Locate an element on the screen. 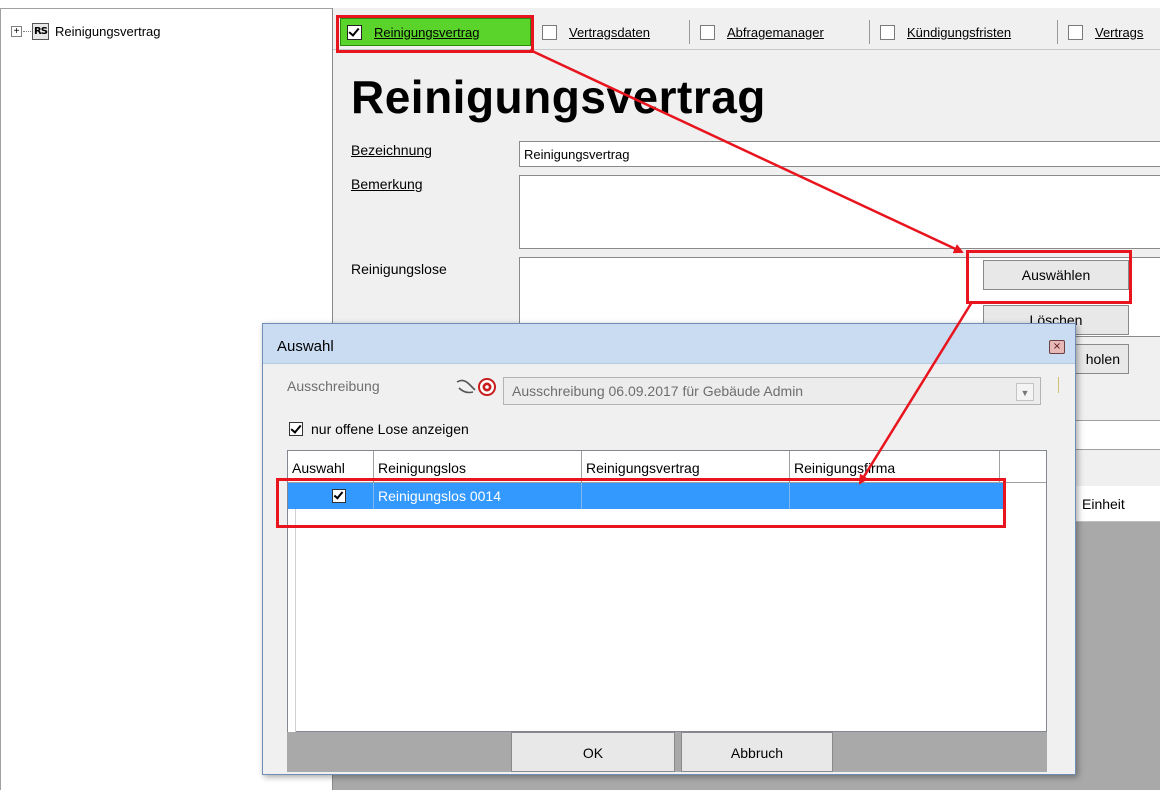  tree-node-reinigungsvertrag: + RS Reinigungsvertrag is located at coordinates (86, 31).